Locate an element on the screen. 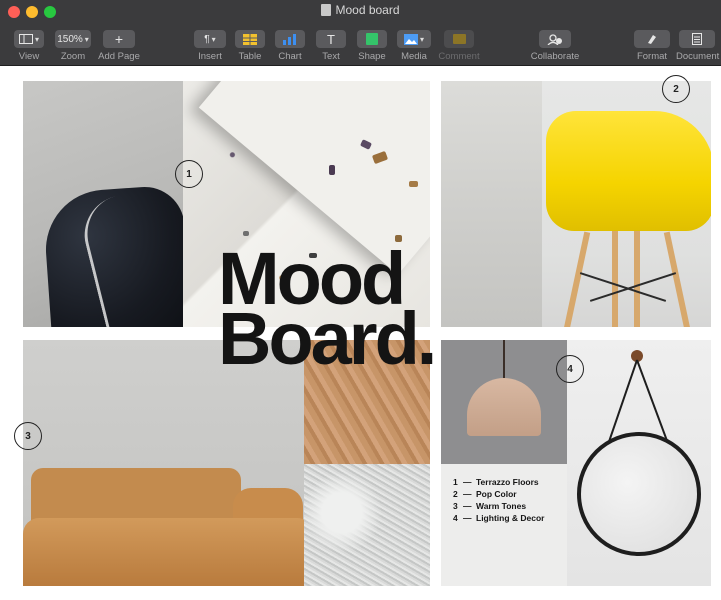 This screenshot has width=721, height=600. insert-button: ¶ ▾ is located at coordinates (210, 39).